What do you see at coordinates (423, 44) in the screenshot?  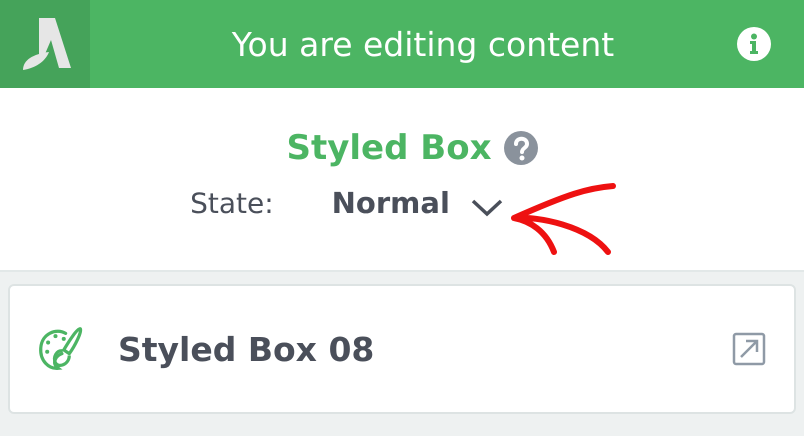 I see `header-title: You are editing content` at bounding box center [423, 44].